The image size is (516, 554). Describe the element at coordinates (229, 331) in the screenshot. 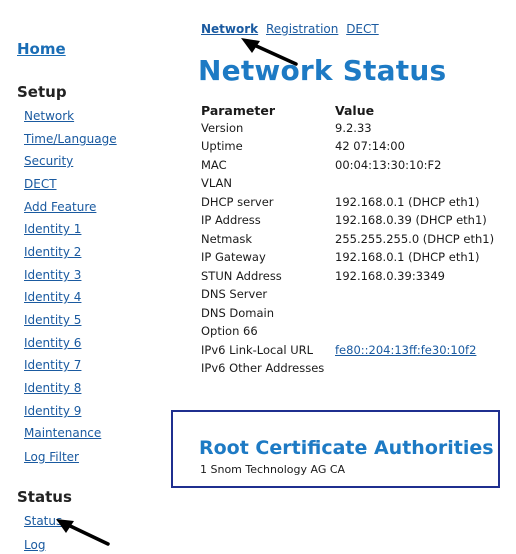

I see `param-label: Option 66` at that location.